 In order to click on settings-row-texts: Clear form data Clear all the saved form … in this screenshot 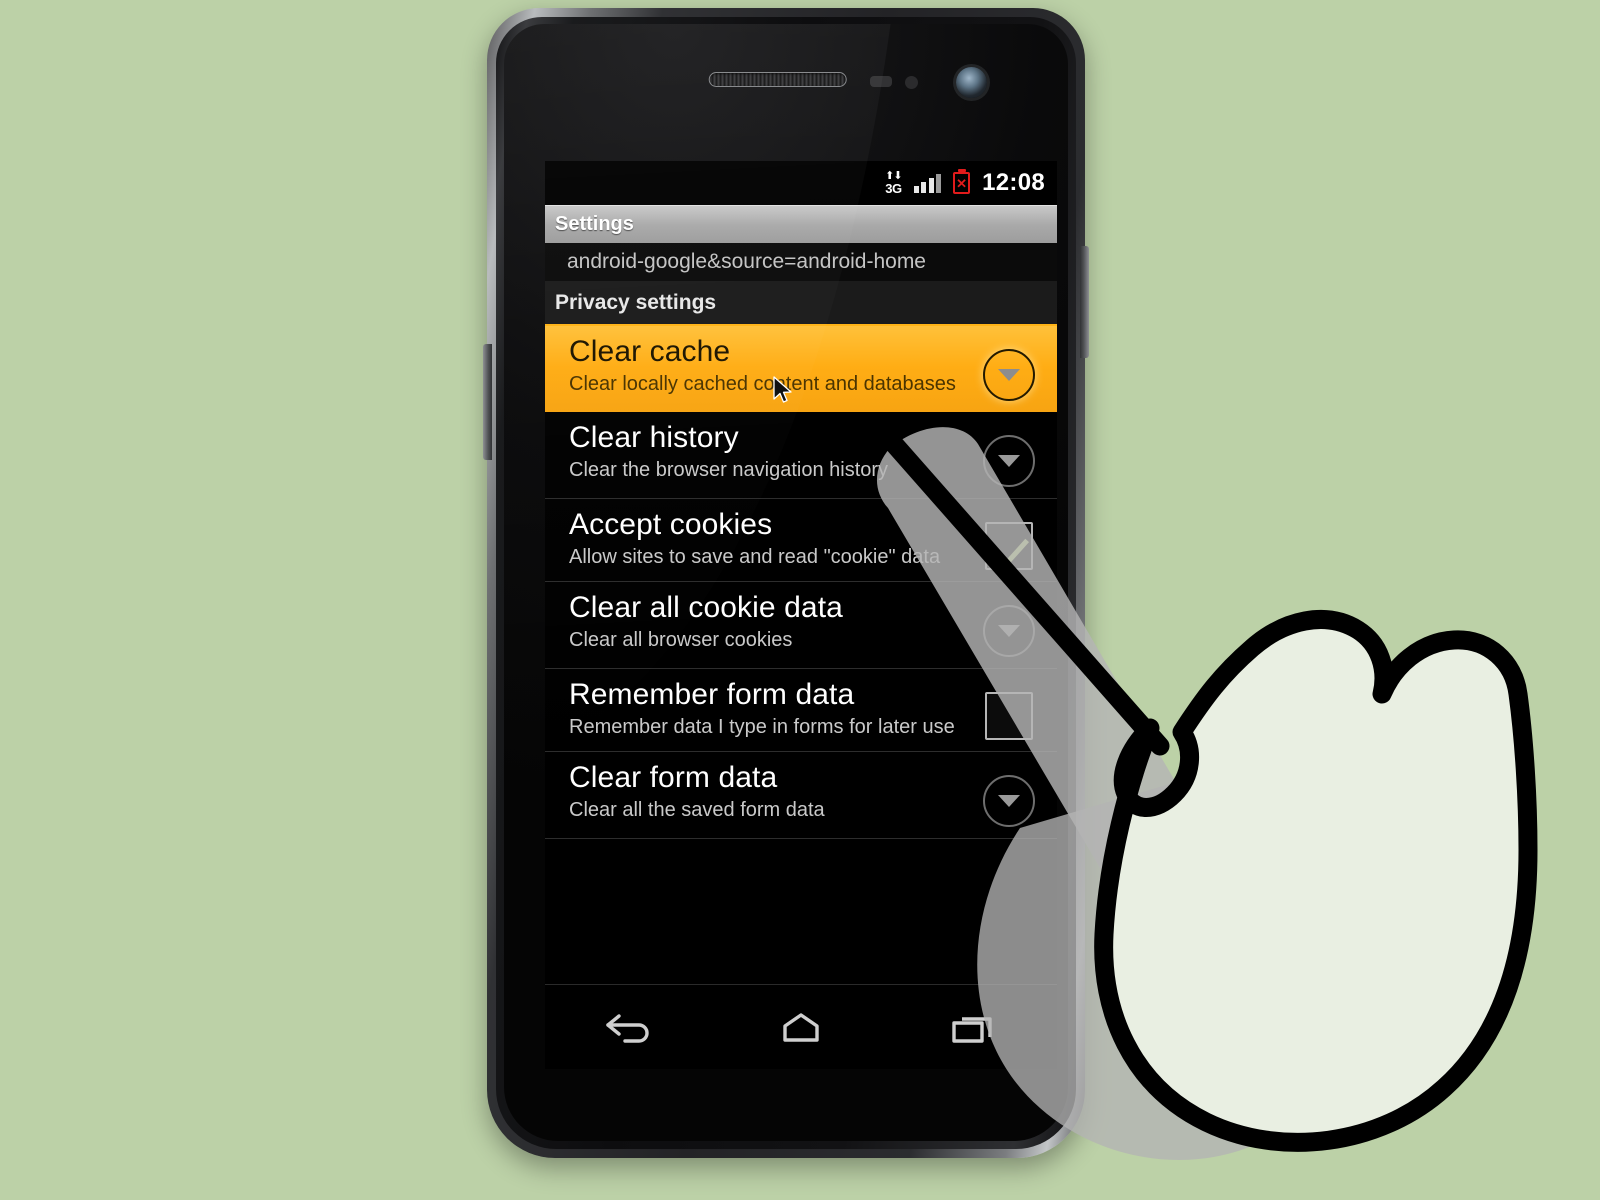, I will do `click(771, 791)`.